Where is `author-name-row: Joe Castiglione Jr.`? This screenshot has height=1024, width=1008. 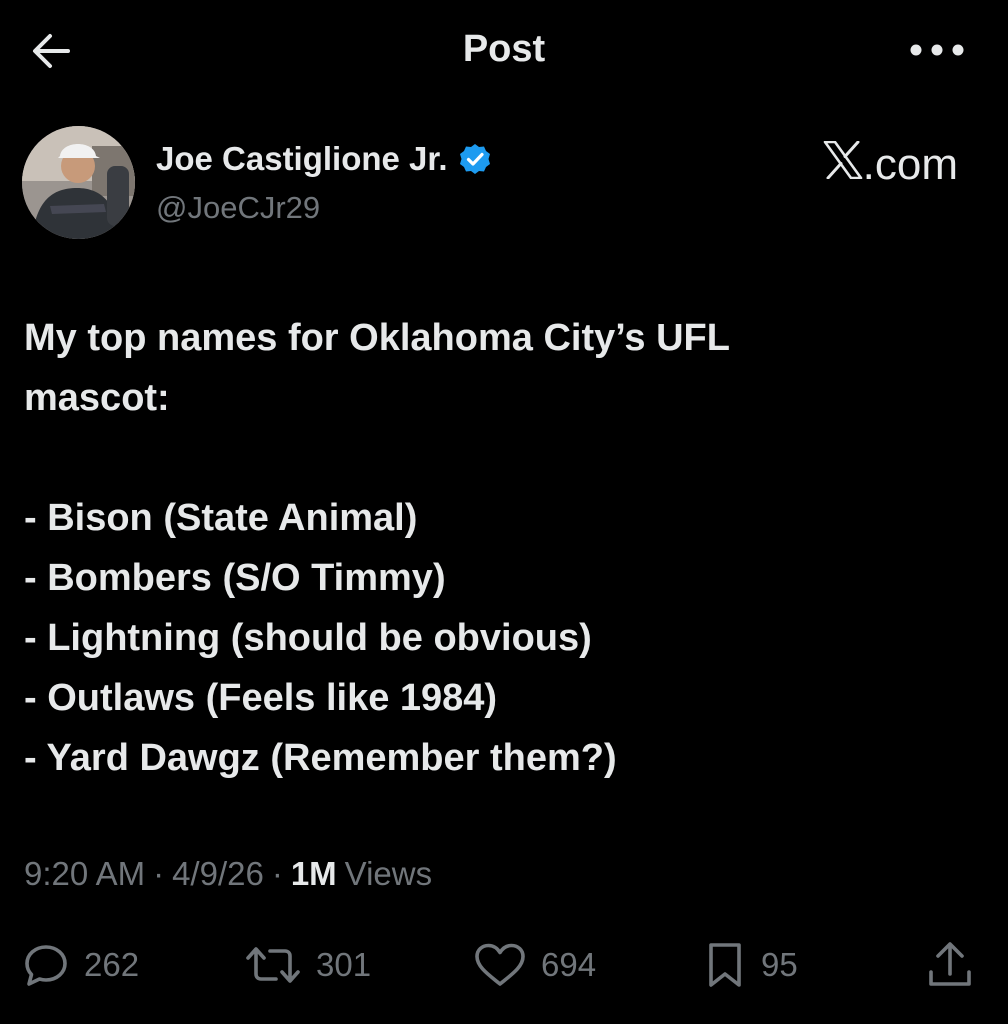
author-name-row: Joe Castiglione Jr. is located at coordinates (324, 159).